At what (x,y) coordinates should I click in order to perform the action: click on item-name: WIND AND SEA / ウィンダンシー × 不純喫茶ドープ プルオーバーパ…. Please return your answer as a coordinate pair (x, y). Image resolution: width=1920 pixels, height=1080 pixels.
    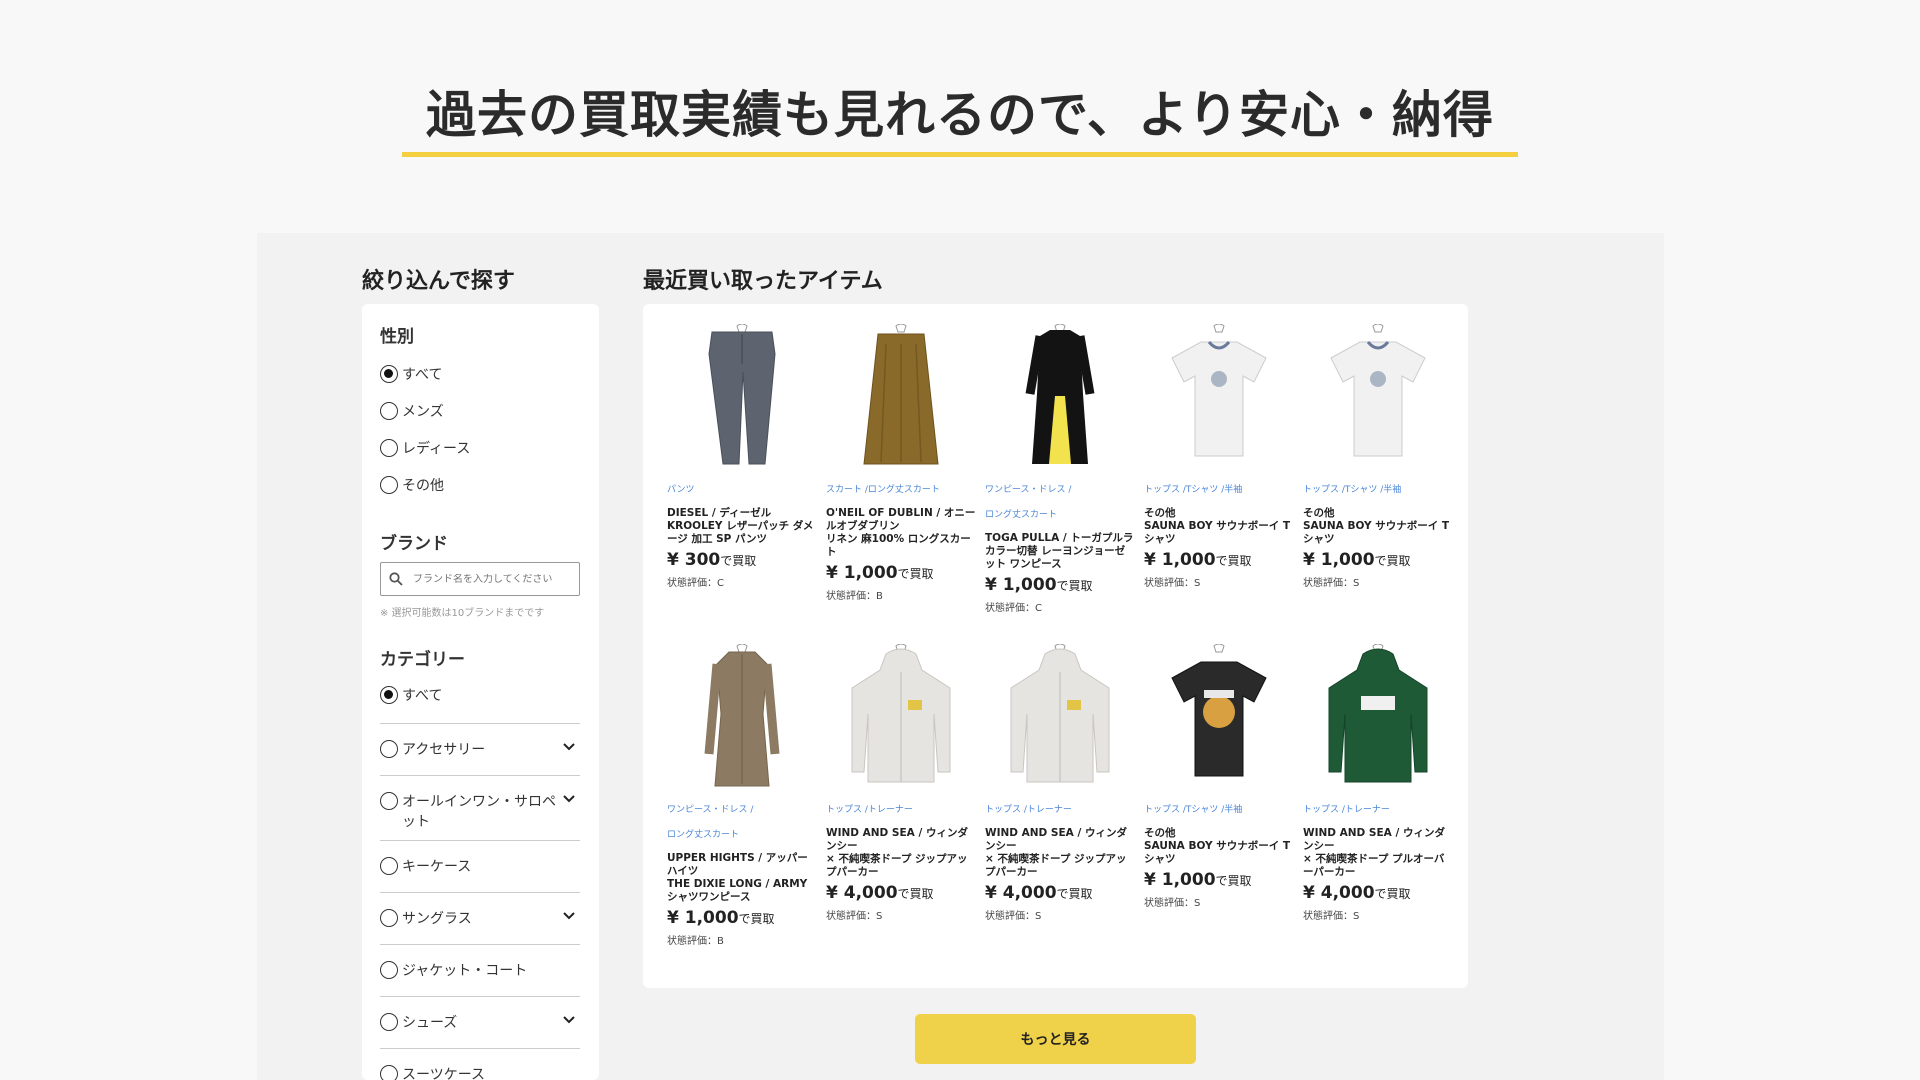
    Looking at the image, I should click on (1374, 852).